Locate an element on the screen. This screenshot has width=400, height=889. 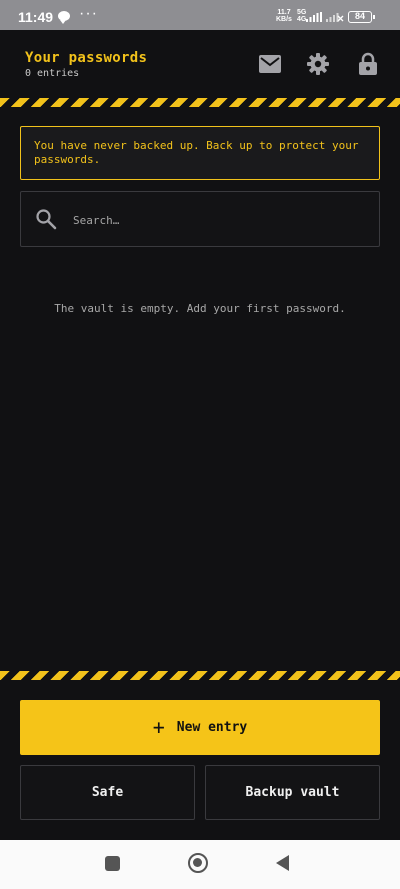
mail-button is located at coordinates (270, 64).